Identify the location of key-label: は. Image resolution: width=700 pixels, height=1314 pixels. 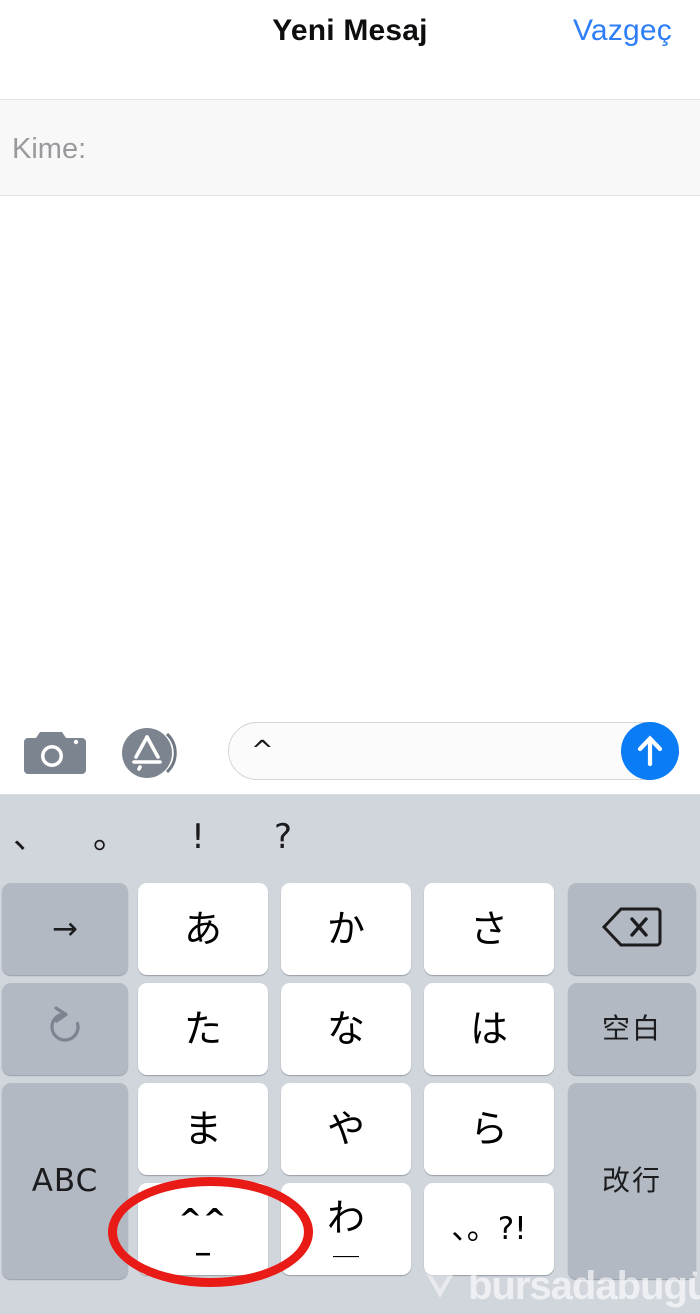
(488, 1029).